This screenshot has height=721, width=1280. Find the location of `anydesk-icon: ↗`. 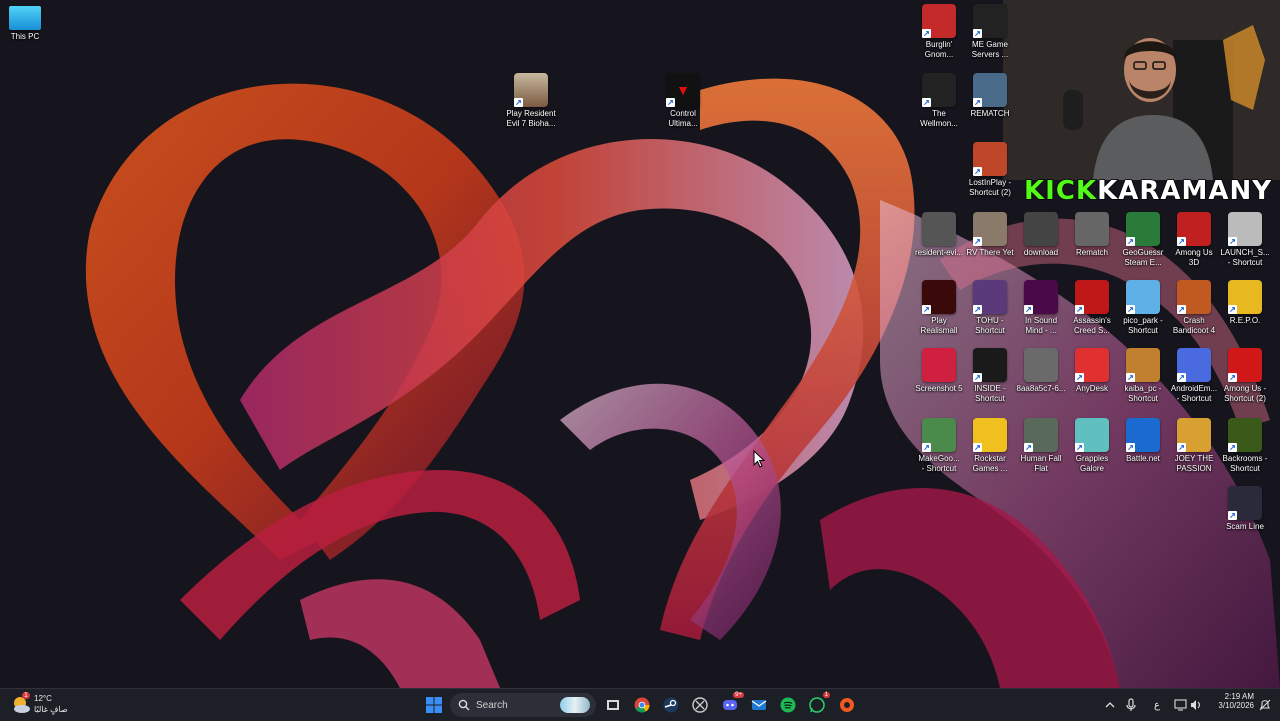

anydesk-icon: ↗ is located at coordinates (1092, 365).